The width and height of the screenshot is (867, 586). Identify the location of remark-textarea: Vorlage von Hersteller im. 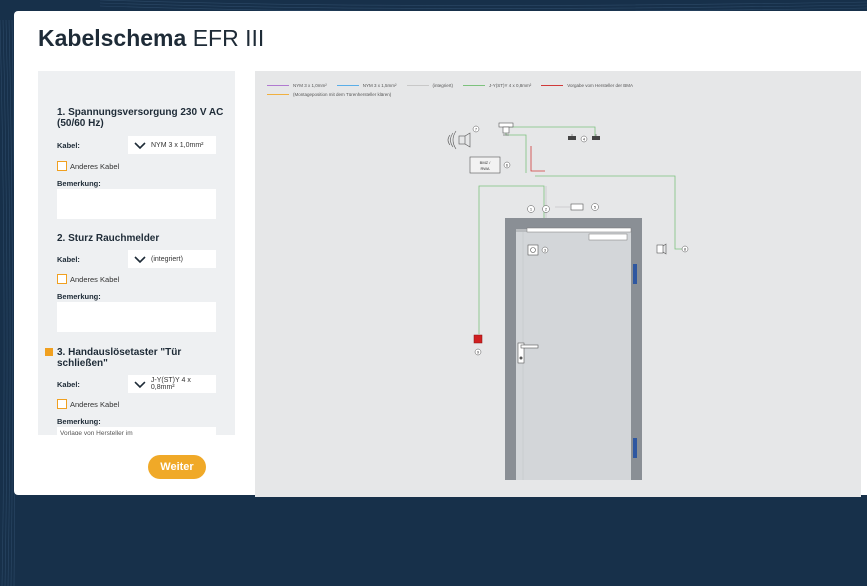
(136, 431).